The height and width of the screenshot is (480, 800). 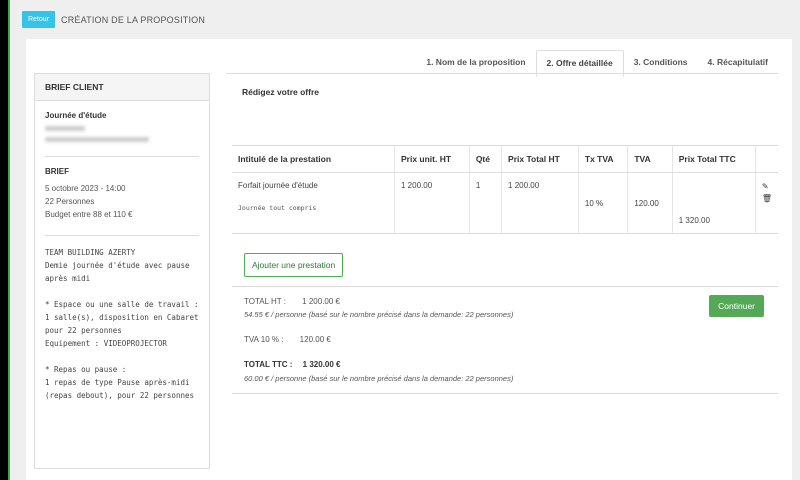 What do you see at coordinates (540, 159) in the screenshot?
I see `col-total-ht: Prix Total HT` at bounding box center [540, 159].